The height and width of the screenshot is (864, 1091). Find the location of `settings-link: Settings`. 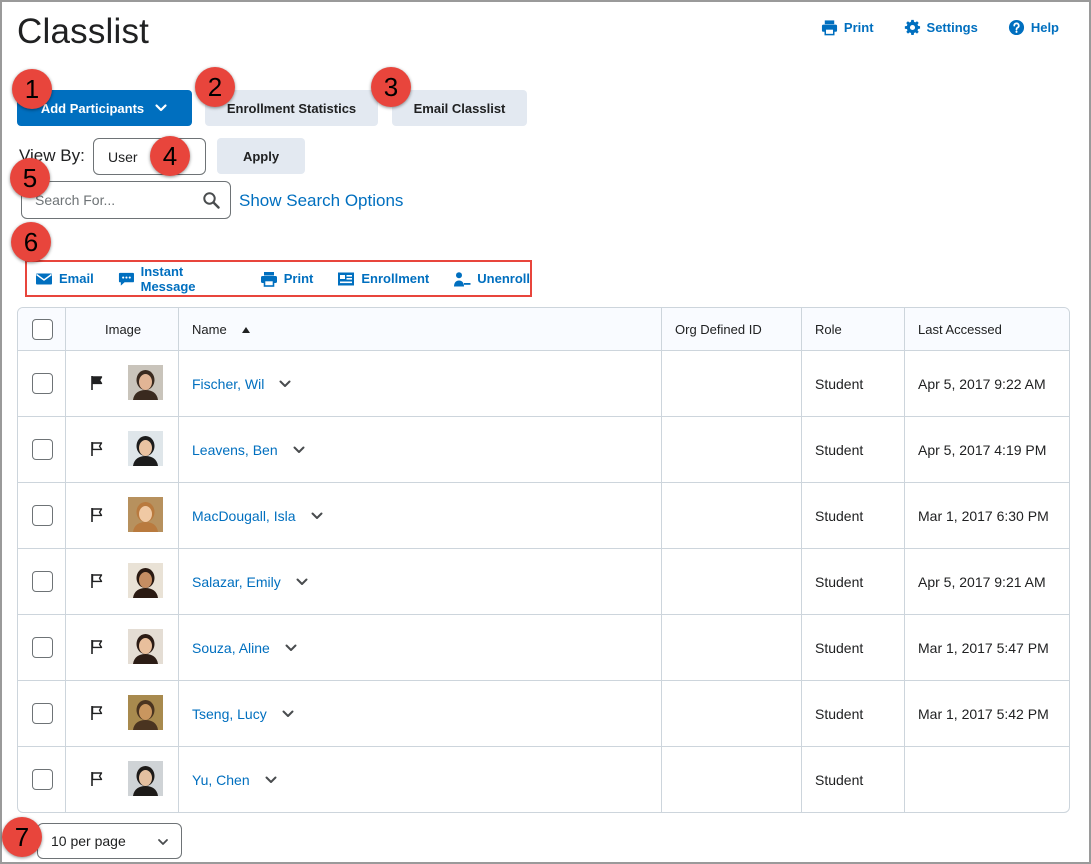

settings-link: Settings is located at coordinates (941, 27).